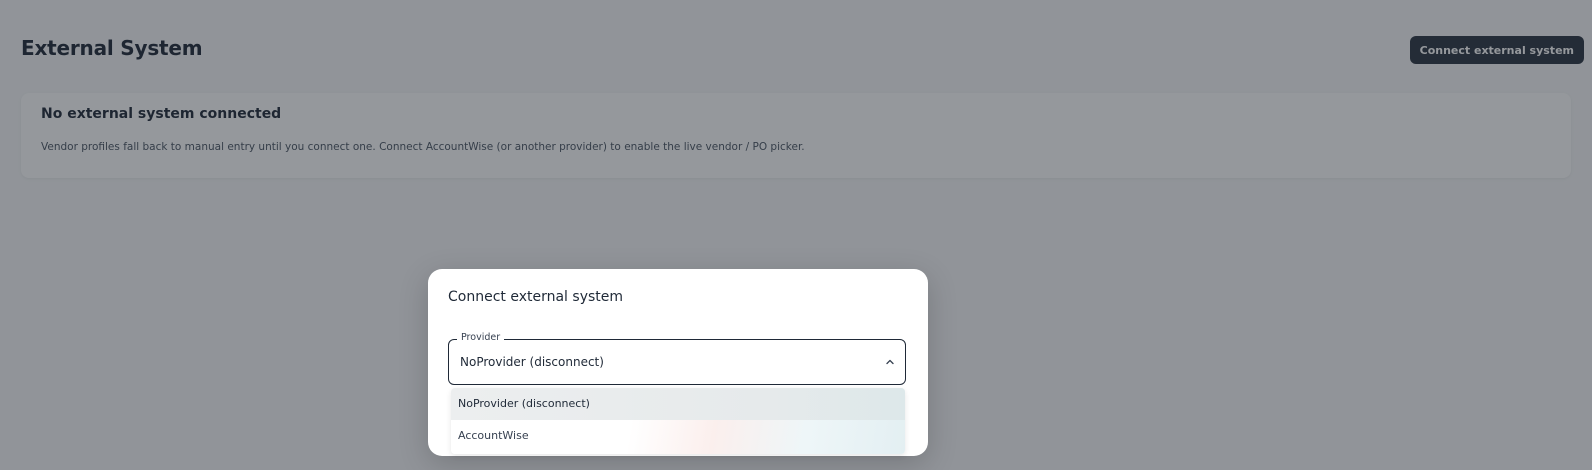 This screenshot has height=470, width=1592. Describe the element at coordinates (677, 358) in the screenshot. I see `provider-select: Provider NoProvider (disconnect)` at that location.